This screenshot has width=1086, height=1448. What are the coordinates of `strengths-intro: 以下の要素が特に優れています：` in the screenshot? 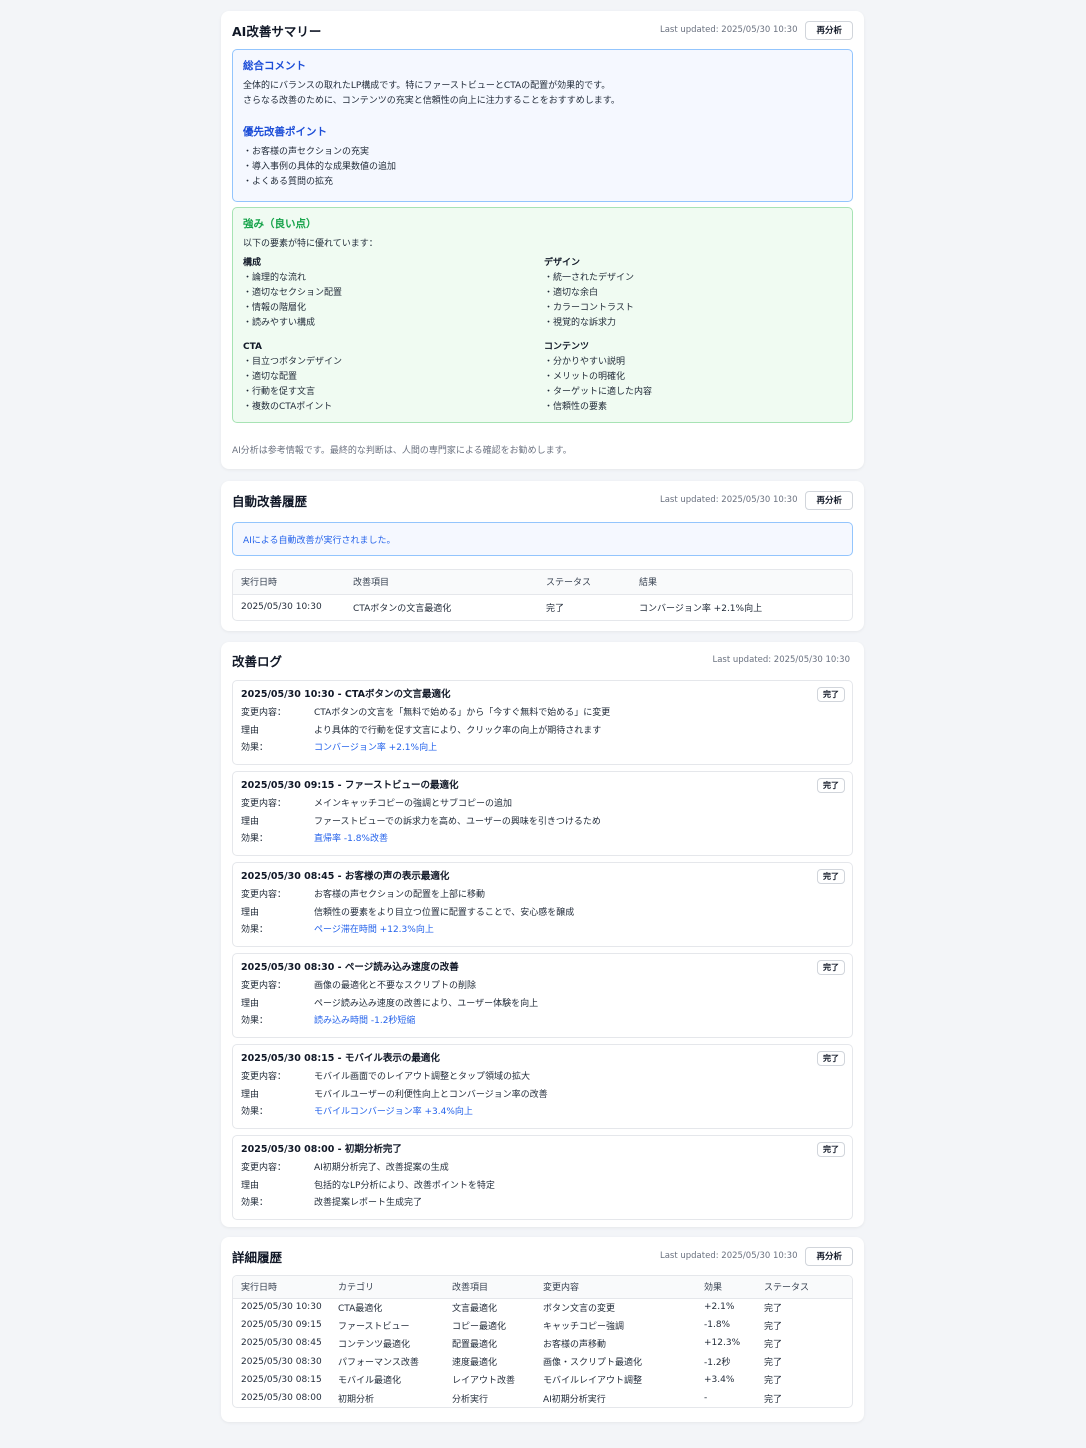 It's located at (310, 244).